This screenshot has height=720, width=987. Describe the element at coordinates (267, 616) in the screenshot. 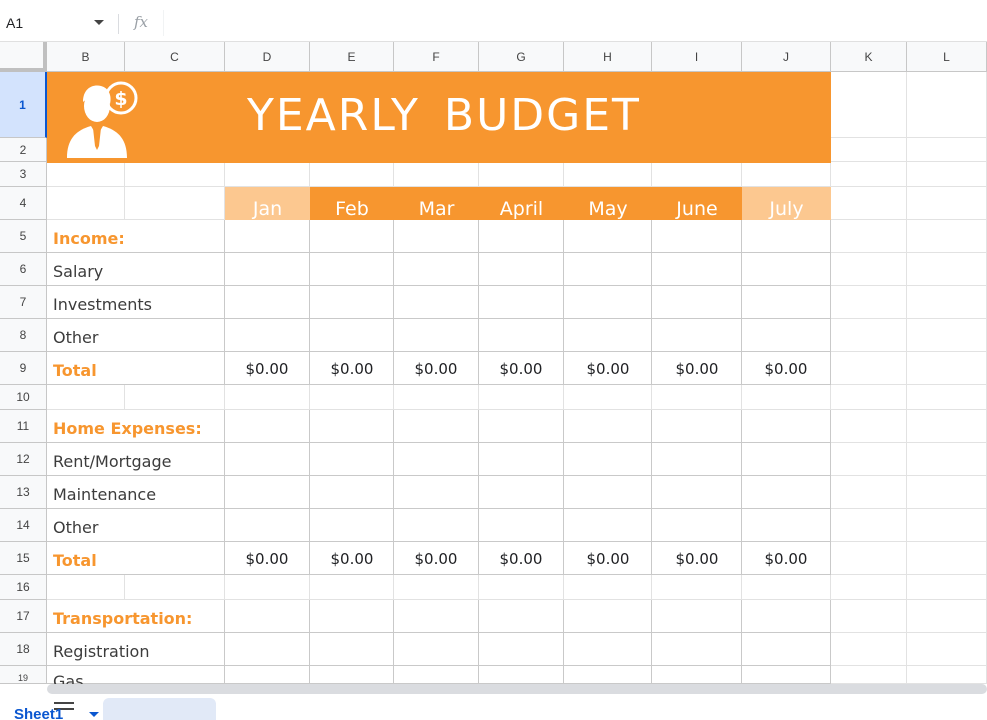

I see `cell-d17` at that location.